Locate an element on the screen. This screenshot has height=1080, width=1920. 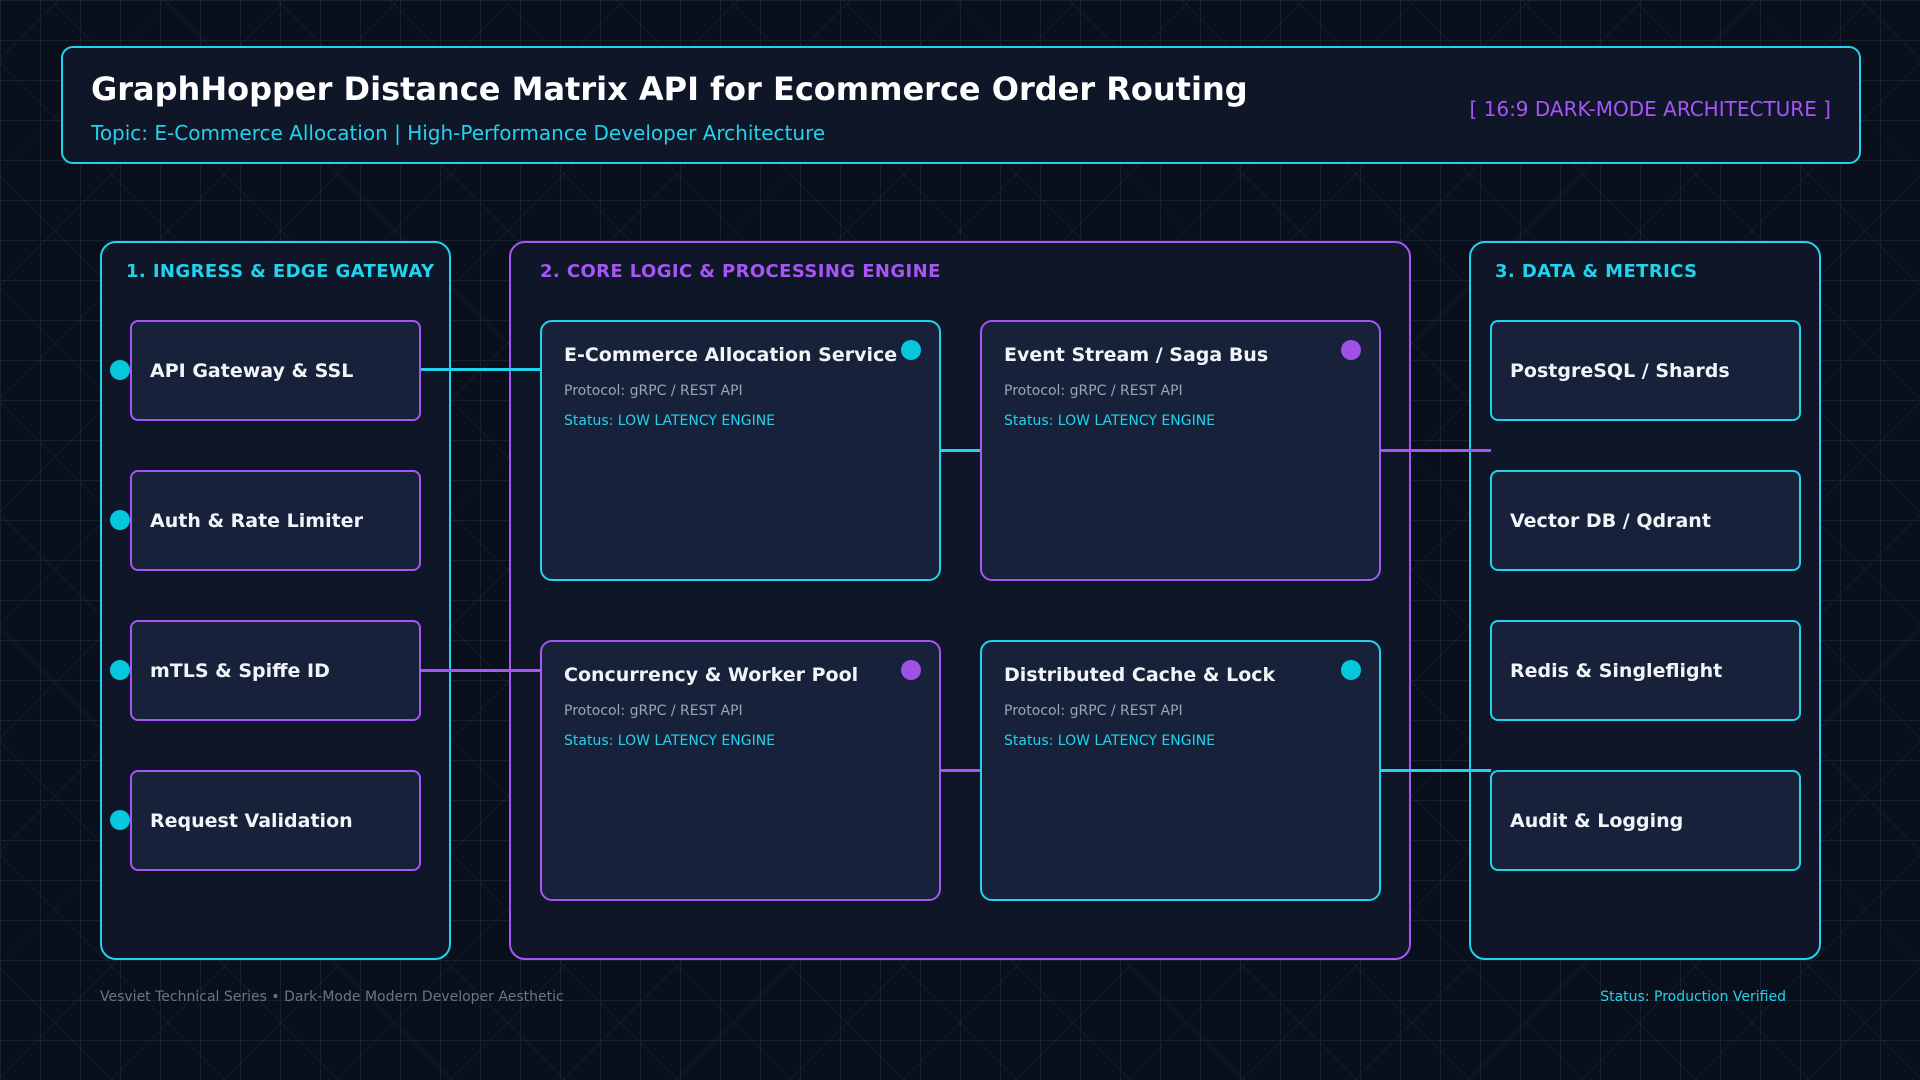
ingress-item-auth-rate-limiter: Auth & Rate Limiter is located at coordinates (275, 520).